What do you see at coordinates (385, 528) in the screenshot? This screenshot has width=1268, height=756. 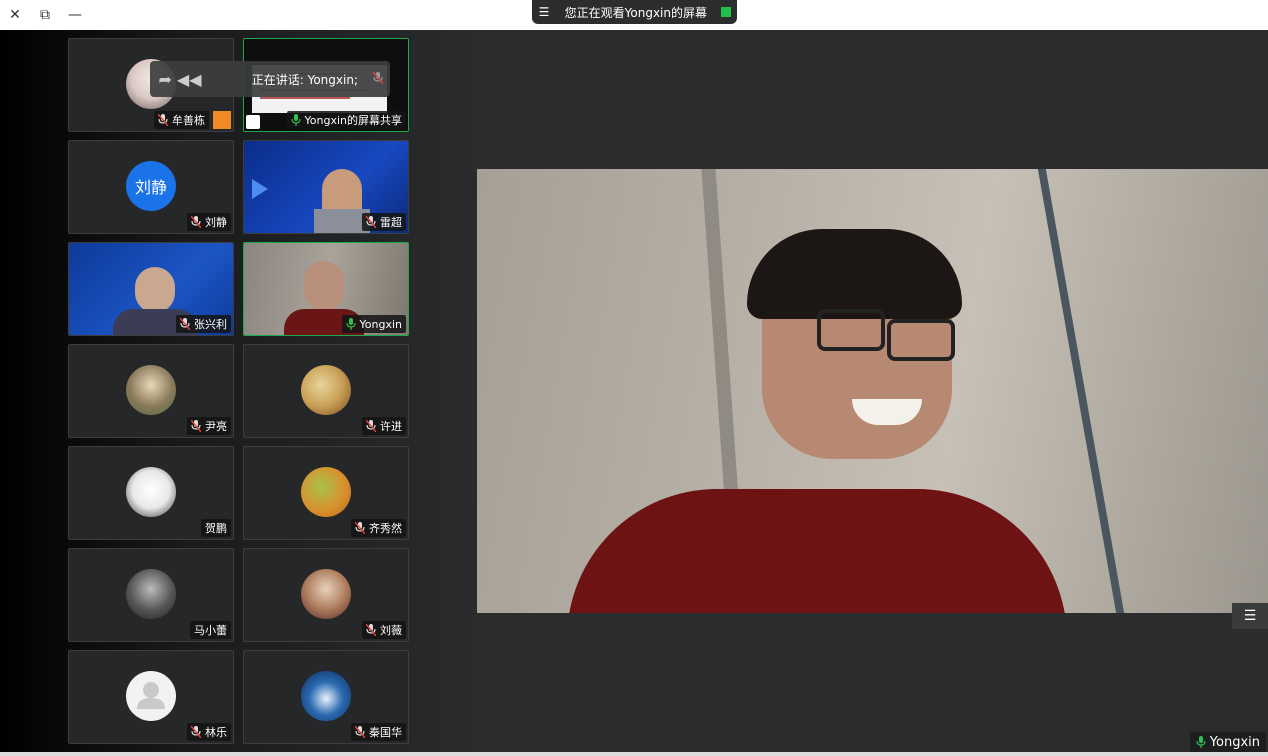 I see `participant-name: 齐秀然` at bounding box center [385, 528].